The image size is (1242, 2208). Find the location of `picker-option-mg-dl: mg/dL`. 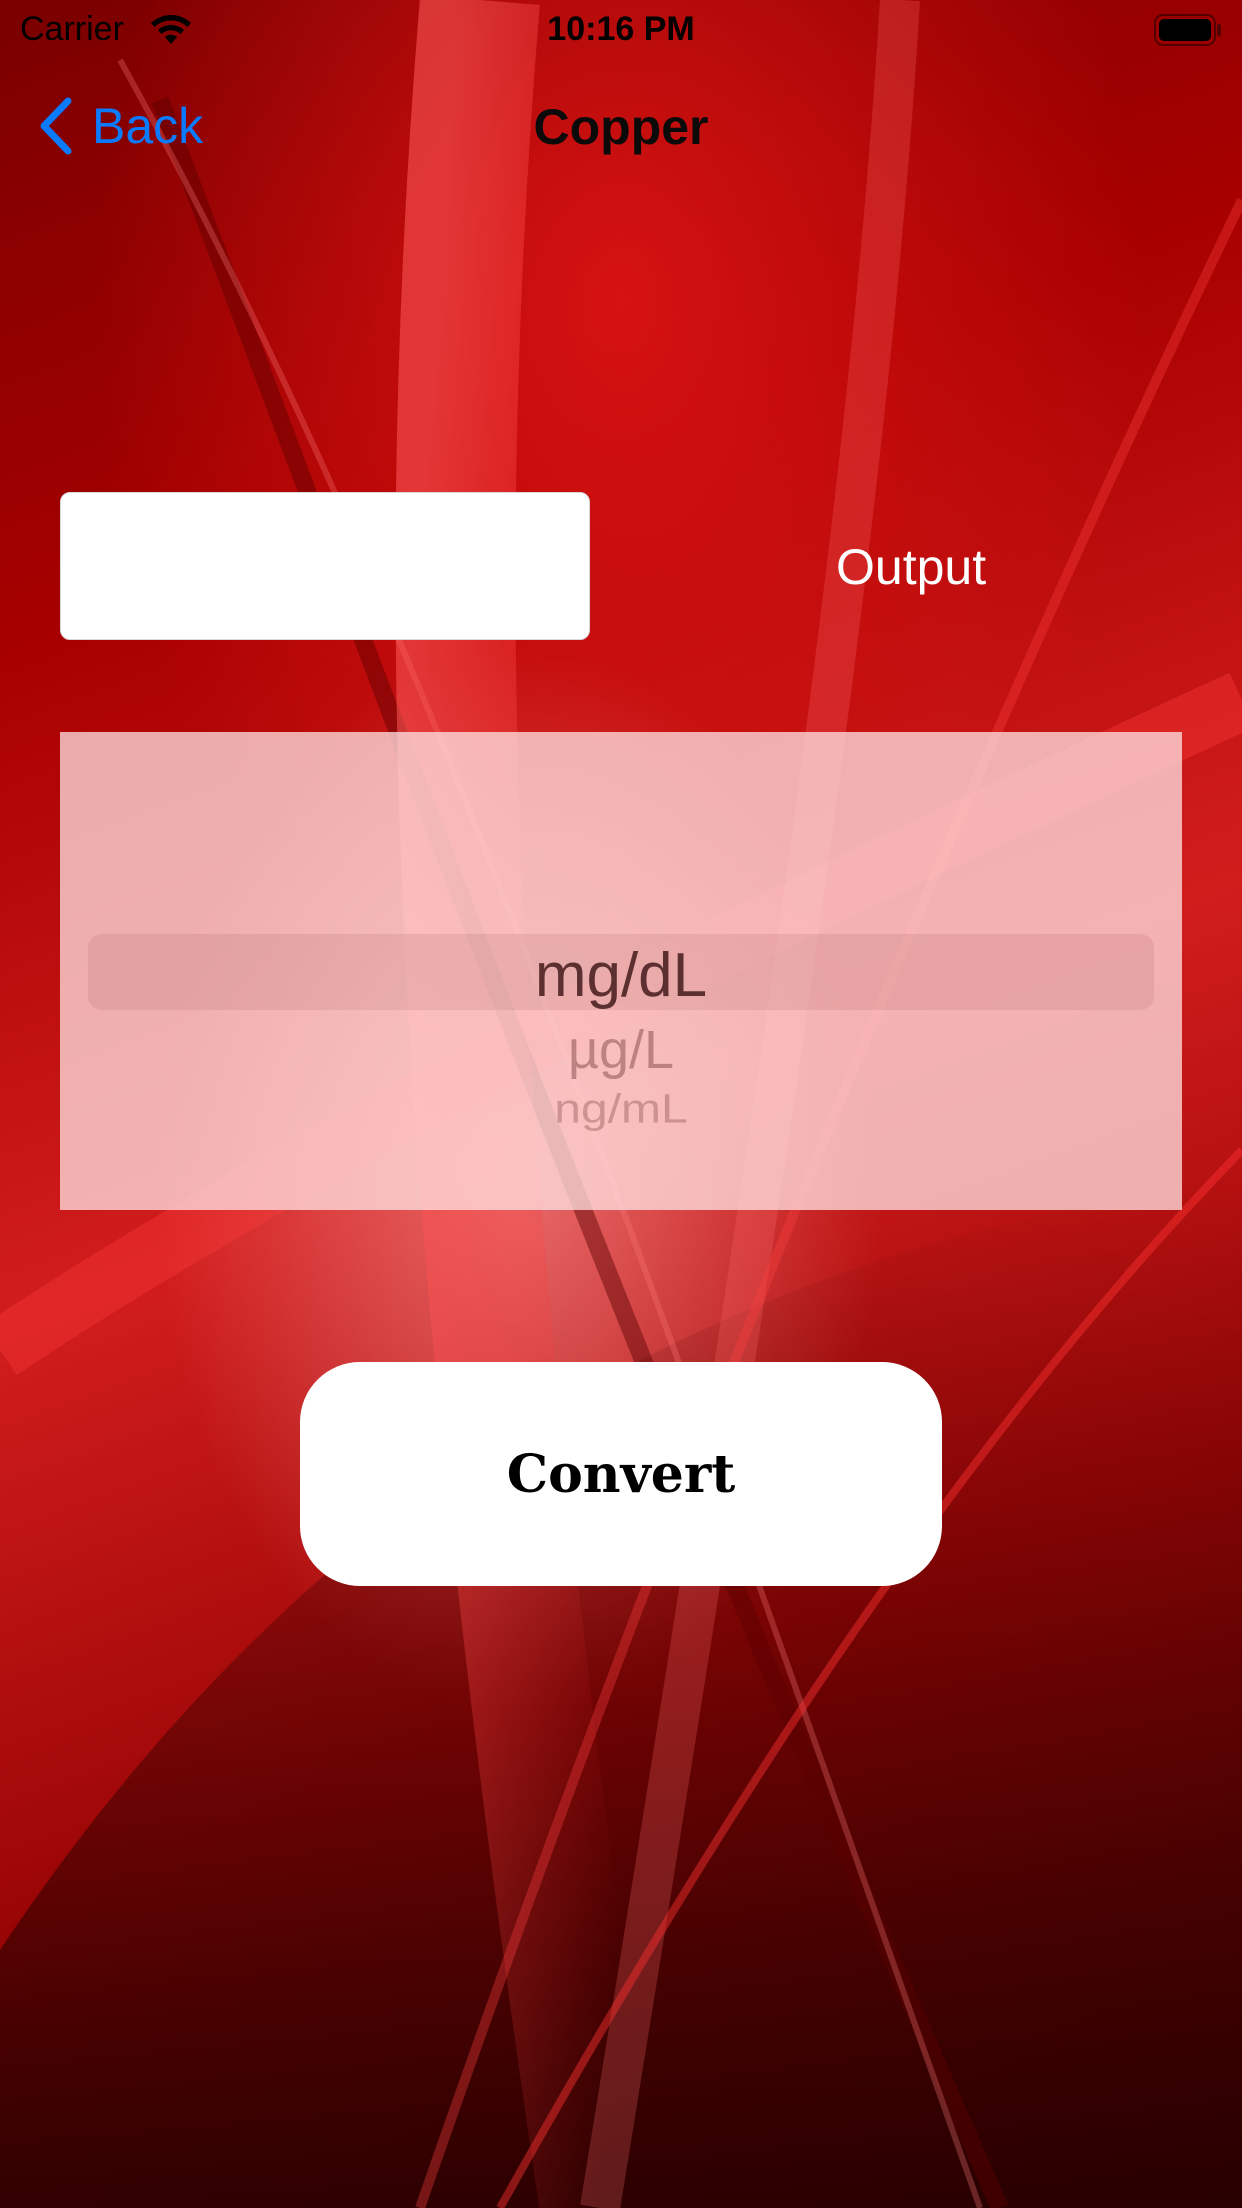

picker-option-mg-dl: mg/dL is located at coordinates (621, 975).